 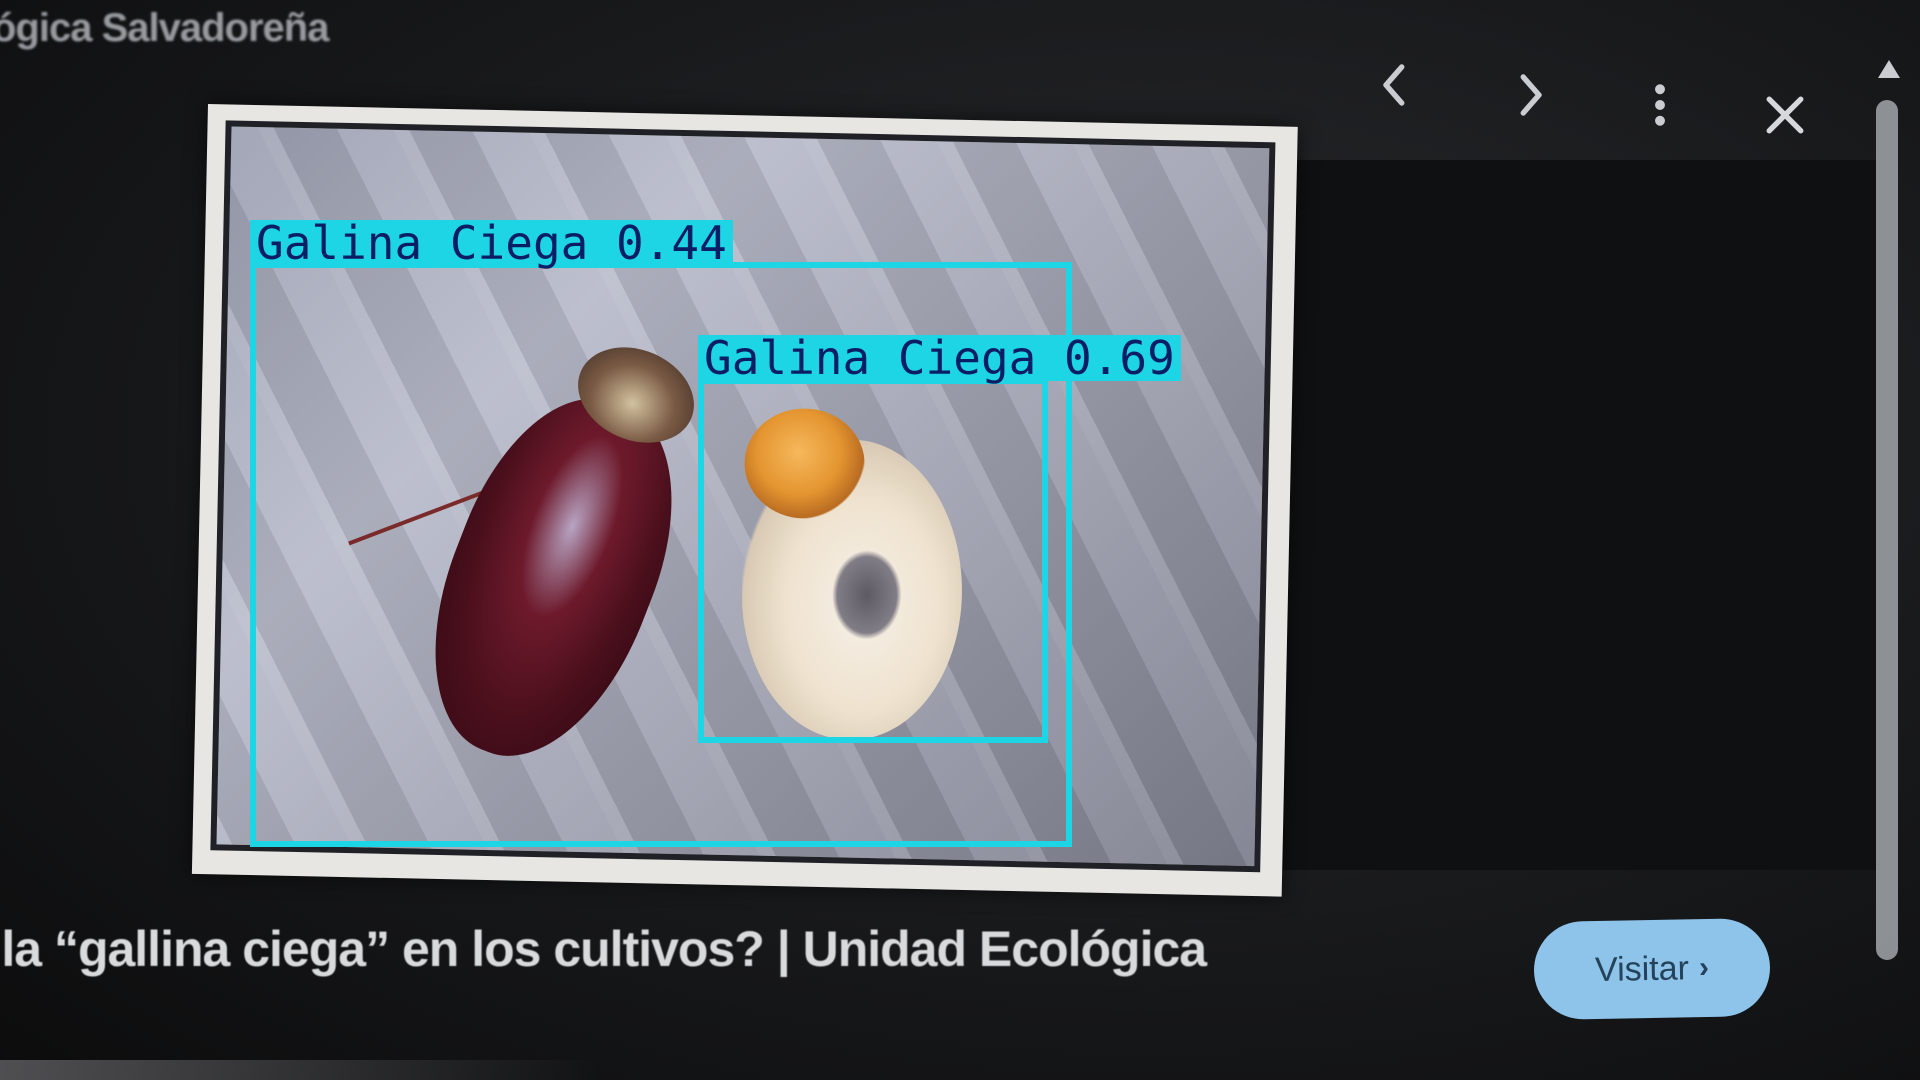 I want to click on more-options-button, so click(x=1660, y=105).